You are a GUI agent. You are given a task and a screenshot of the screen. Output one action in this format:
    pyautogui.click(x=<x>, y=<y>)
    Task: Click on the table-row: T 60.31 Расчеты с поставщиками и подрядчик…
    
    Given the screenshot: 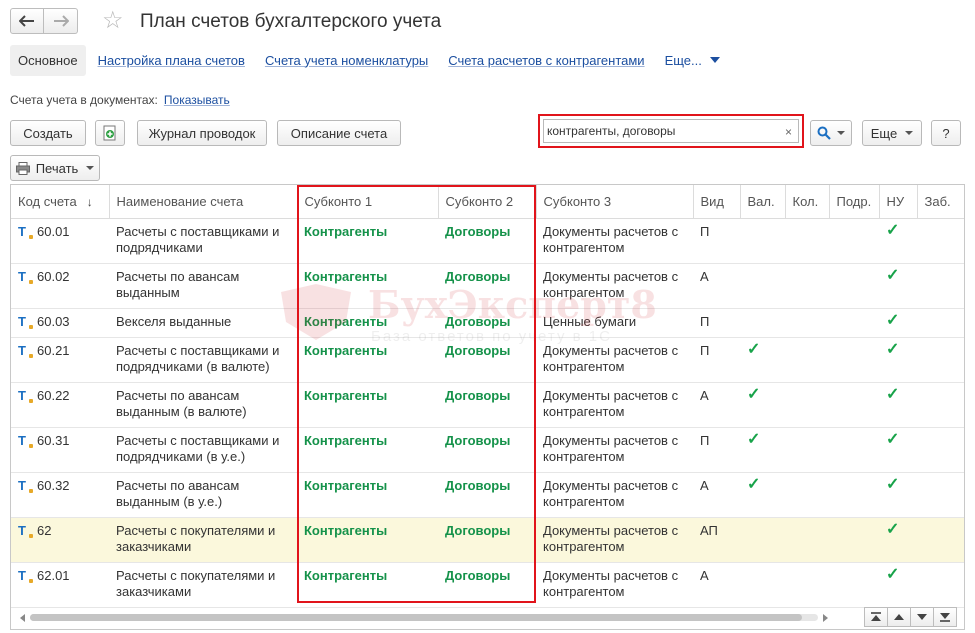 What is the action you would take?
    pyautogui.click(x=487, y=450)
    